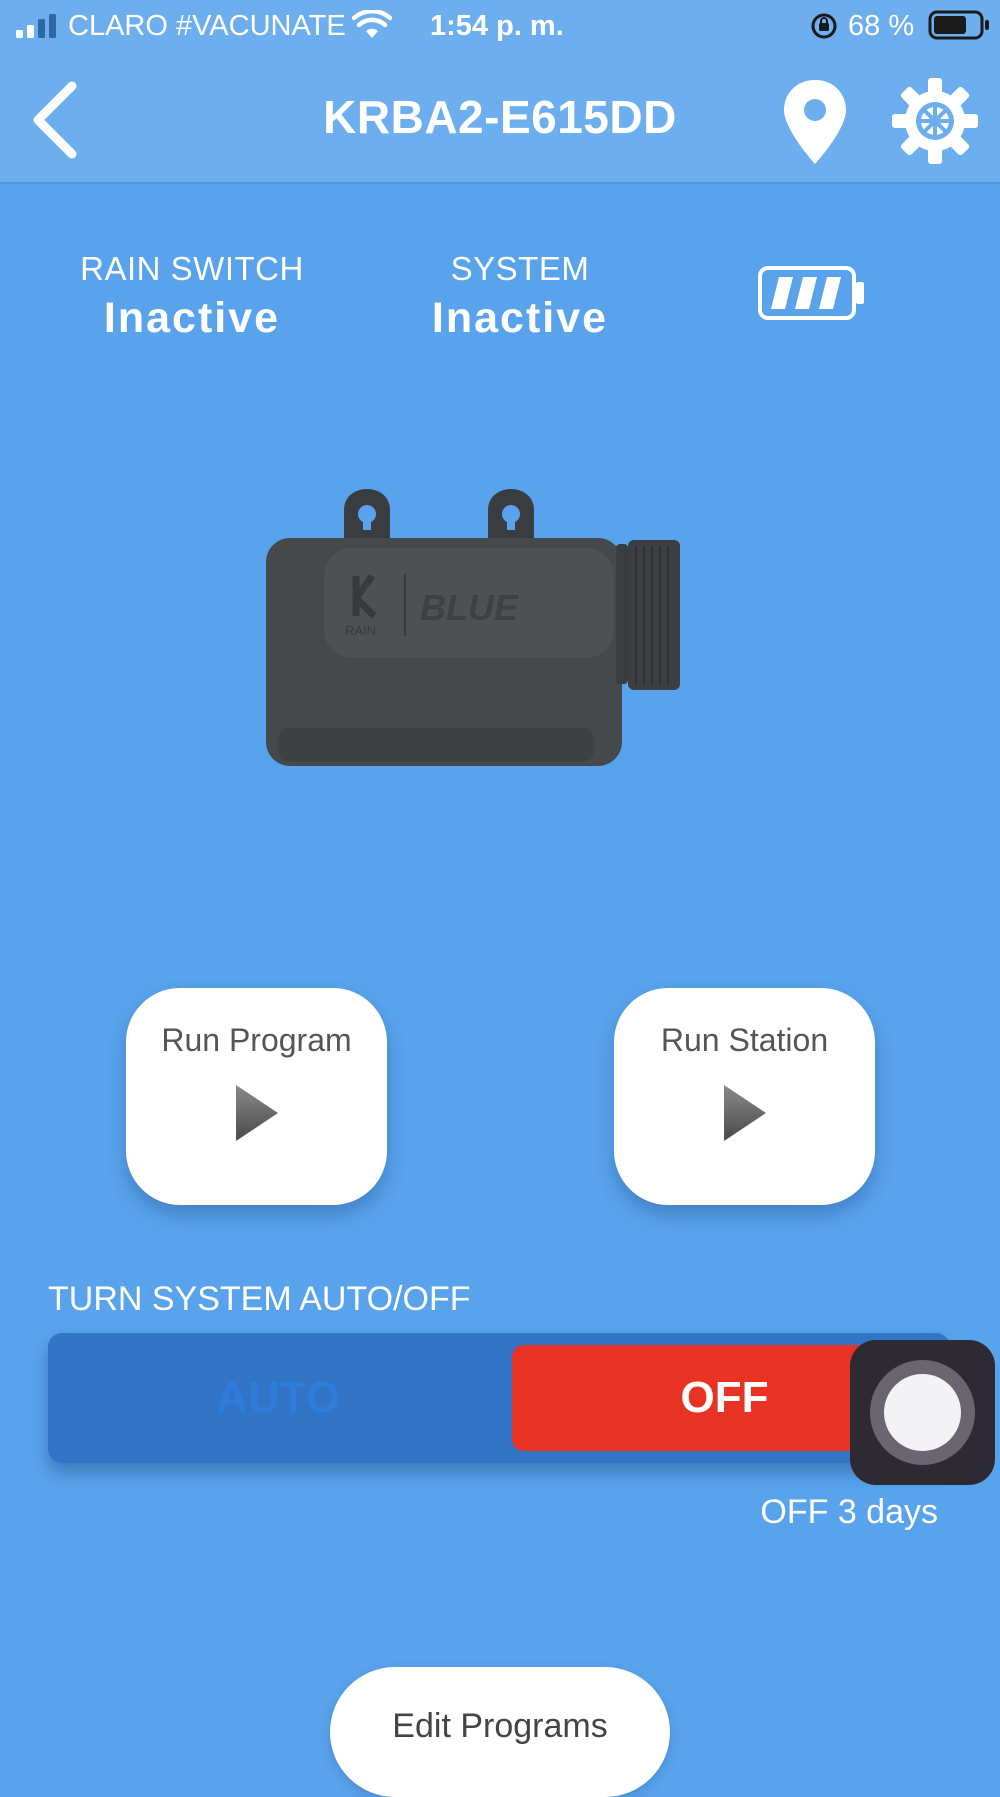 This screenshot has height=1797, width=1000. Describe the element at coordinates (497, 26) in the screenshot. I see `clock-label: 1:54 p. m.` at that location.